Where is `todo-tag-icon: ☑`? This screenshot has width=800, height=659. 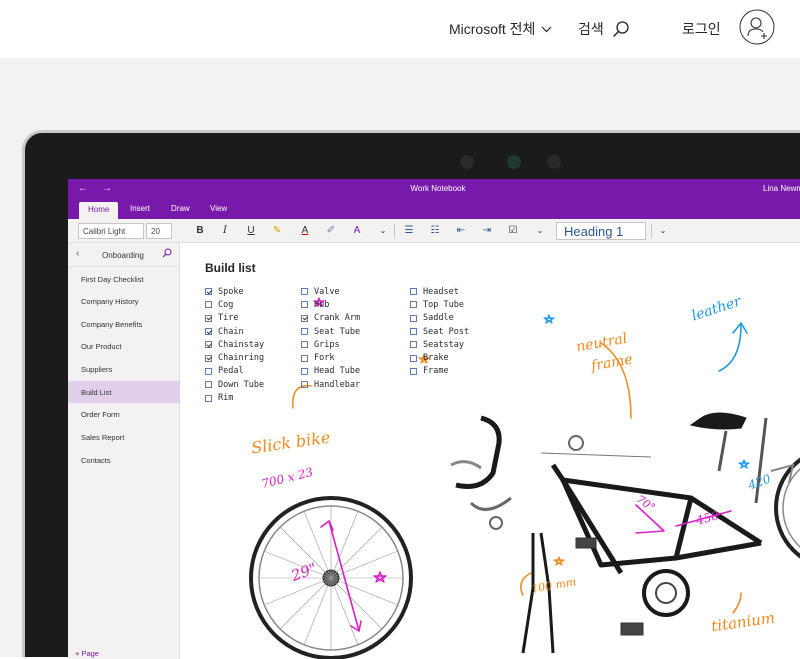 todo-tag-icon: ☑ is located at coordinates (513, 231).